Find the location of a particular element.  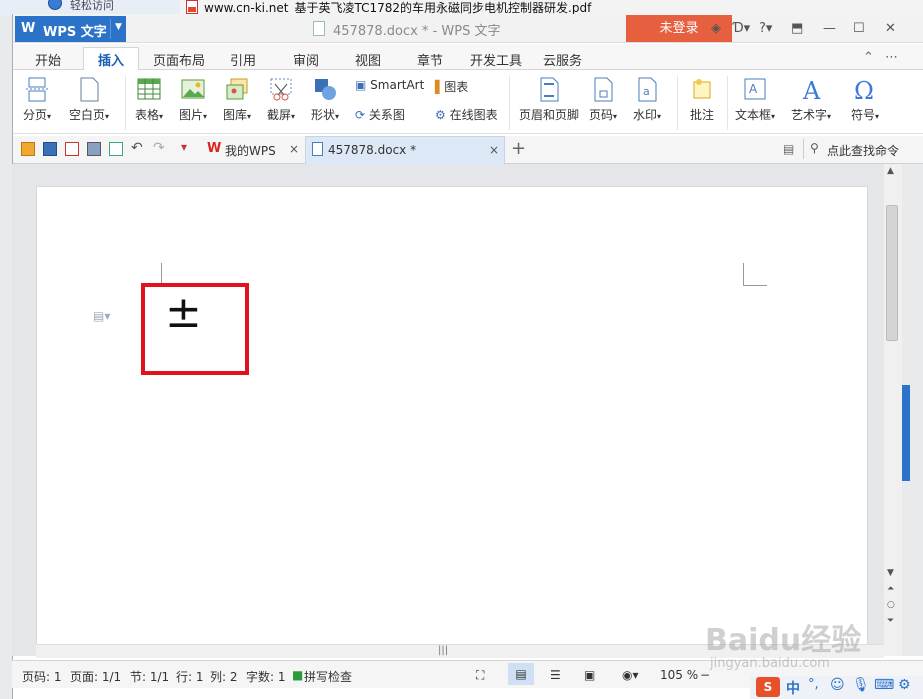

scroll-down-icon: ▼ is located at coordinates (890, 573).